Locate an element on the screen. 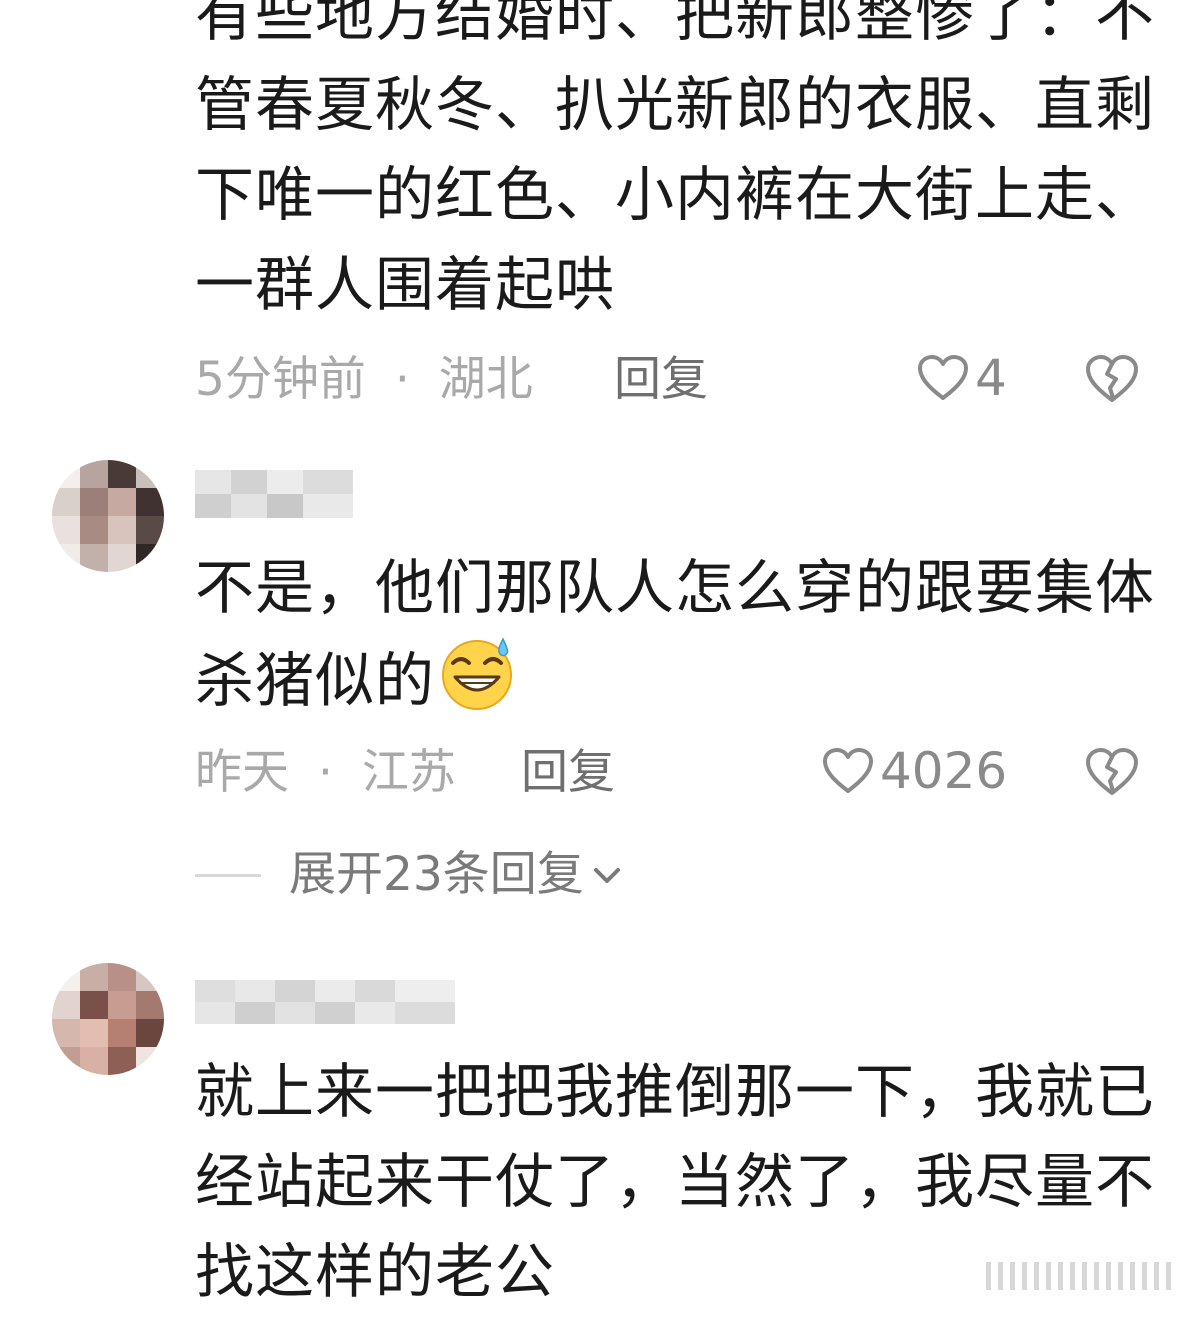 The width and height of the screenshot is (1200, 1319). comment-1-time: 5分钟前 is located at coordinates (280, 379).